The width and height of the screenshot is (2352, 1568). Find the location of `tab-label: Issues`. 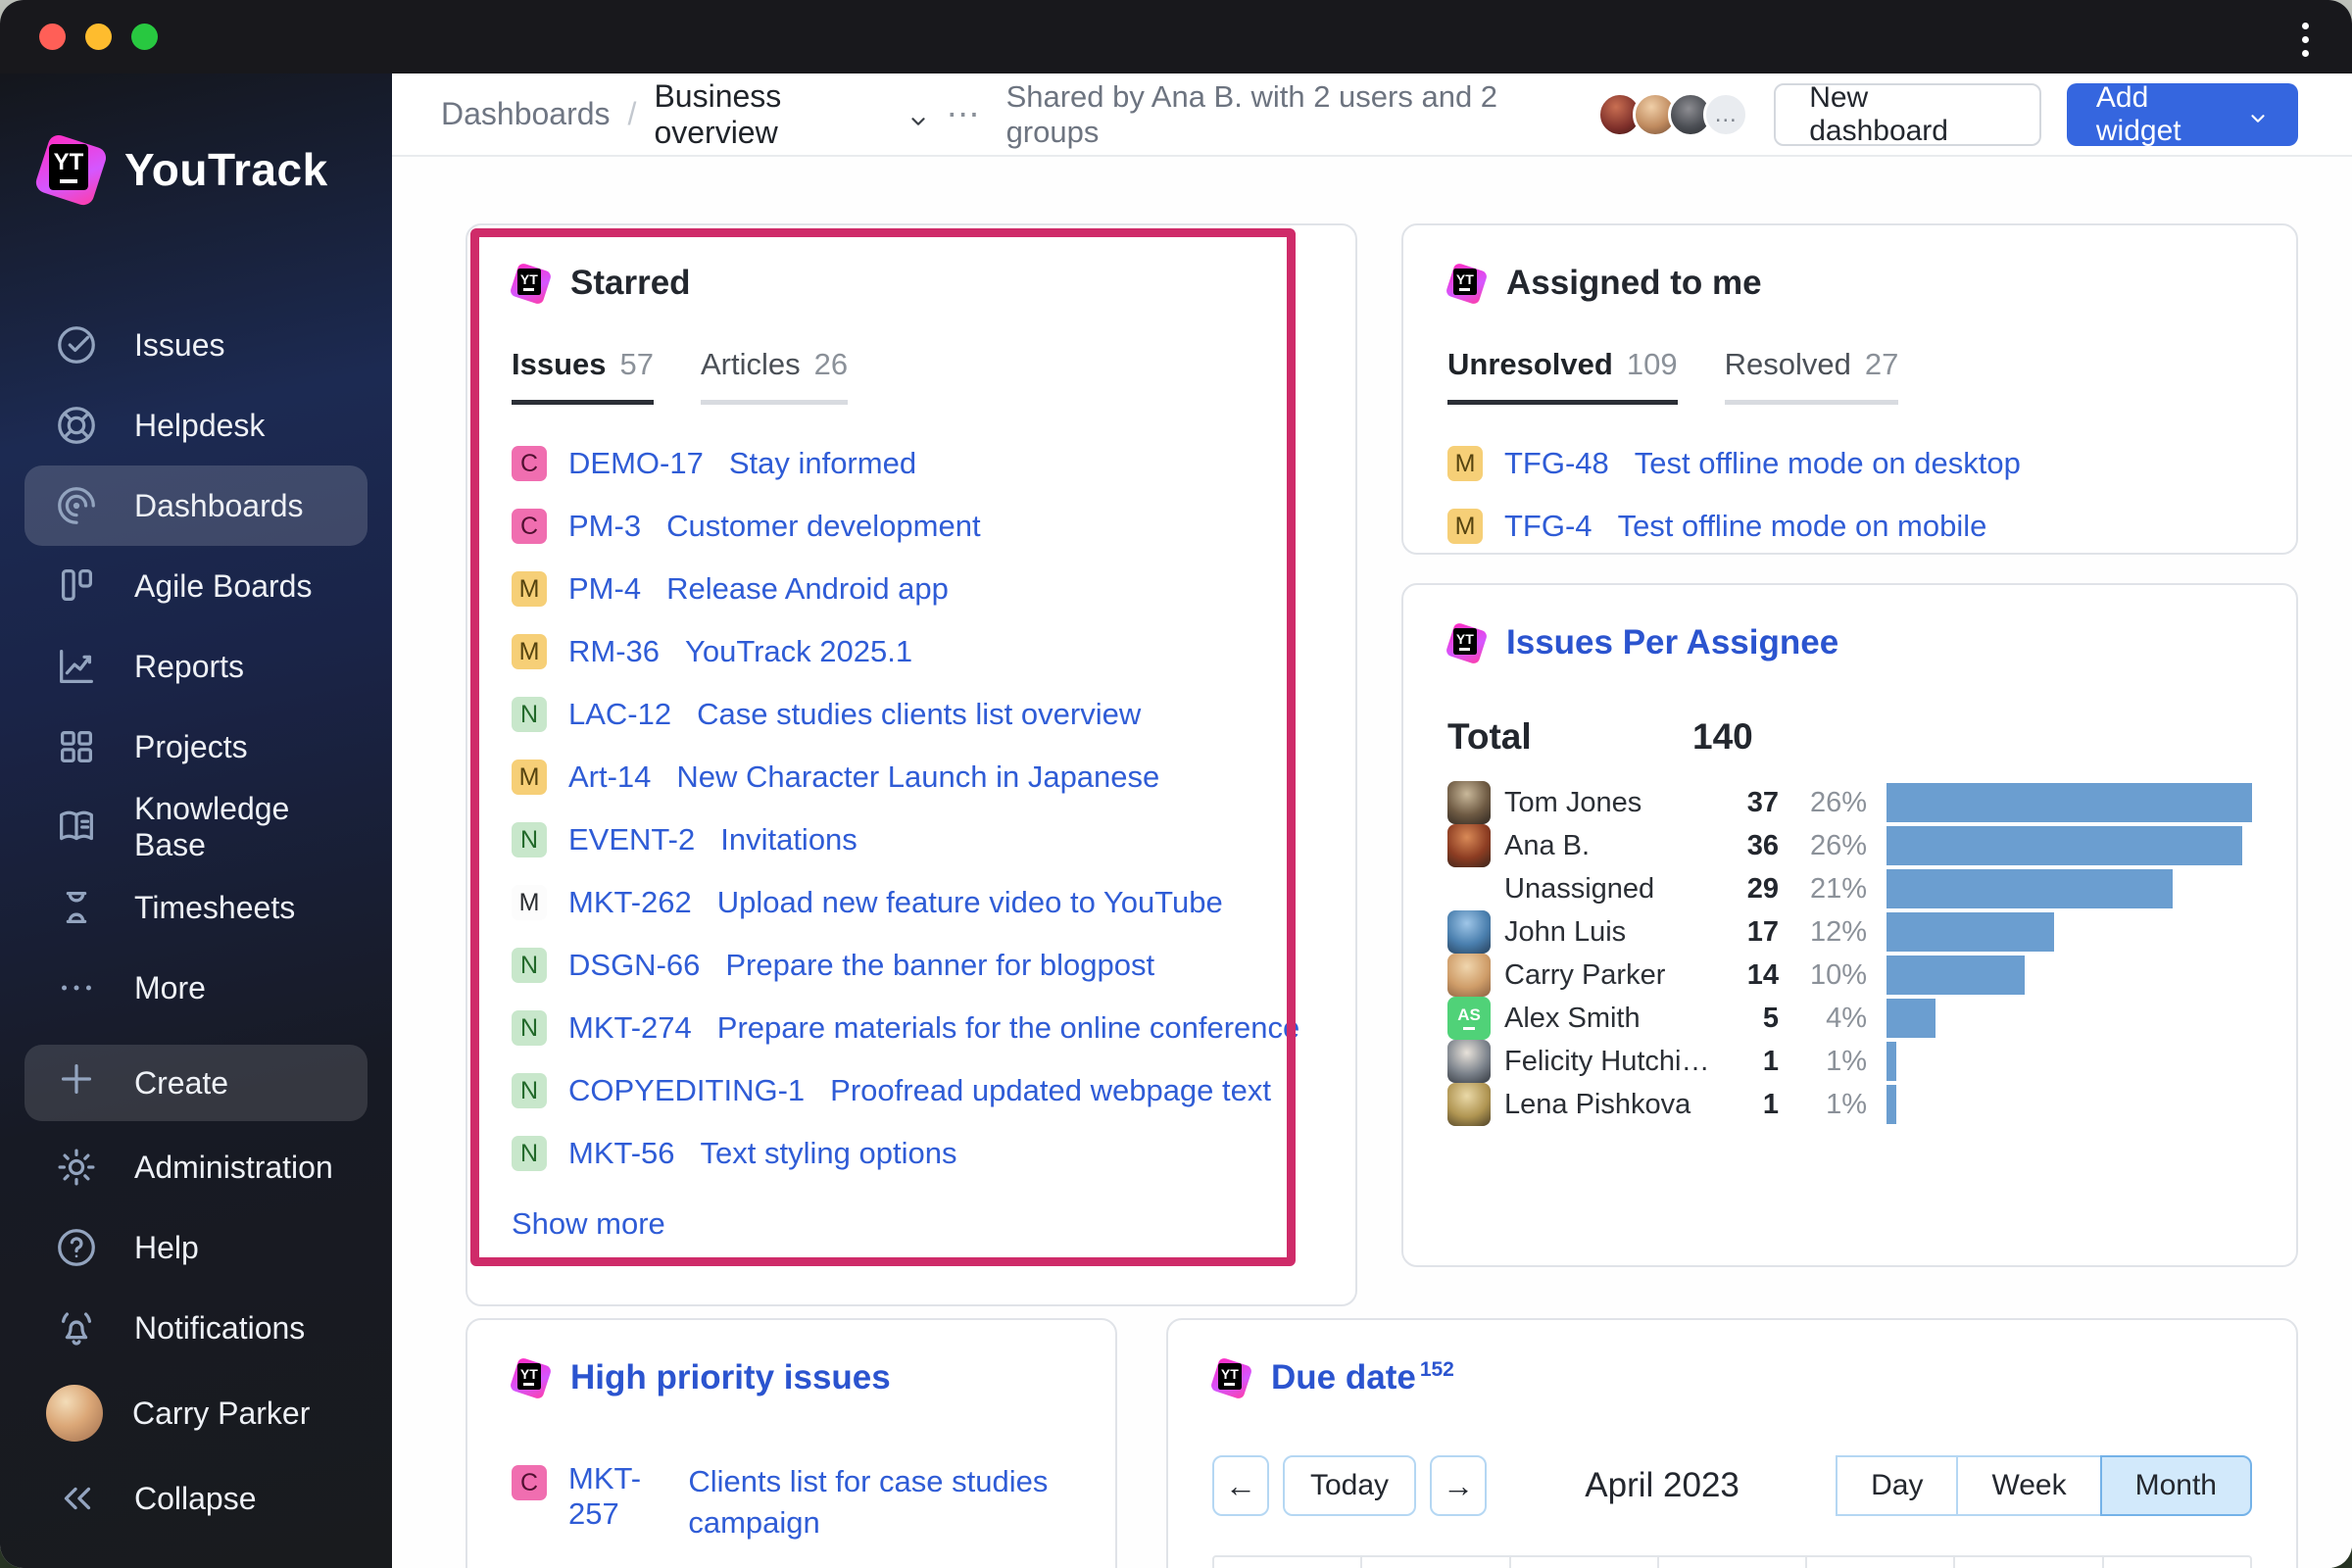

tab-label: Issues is located at coordinates (559, 364).